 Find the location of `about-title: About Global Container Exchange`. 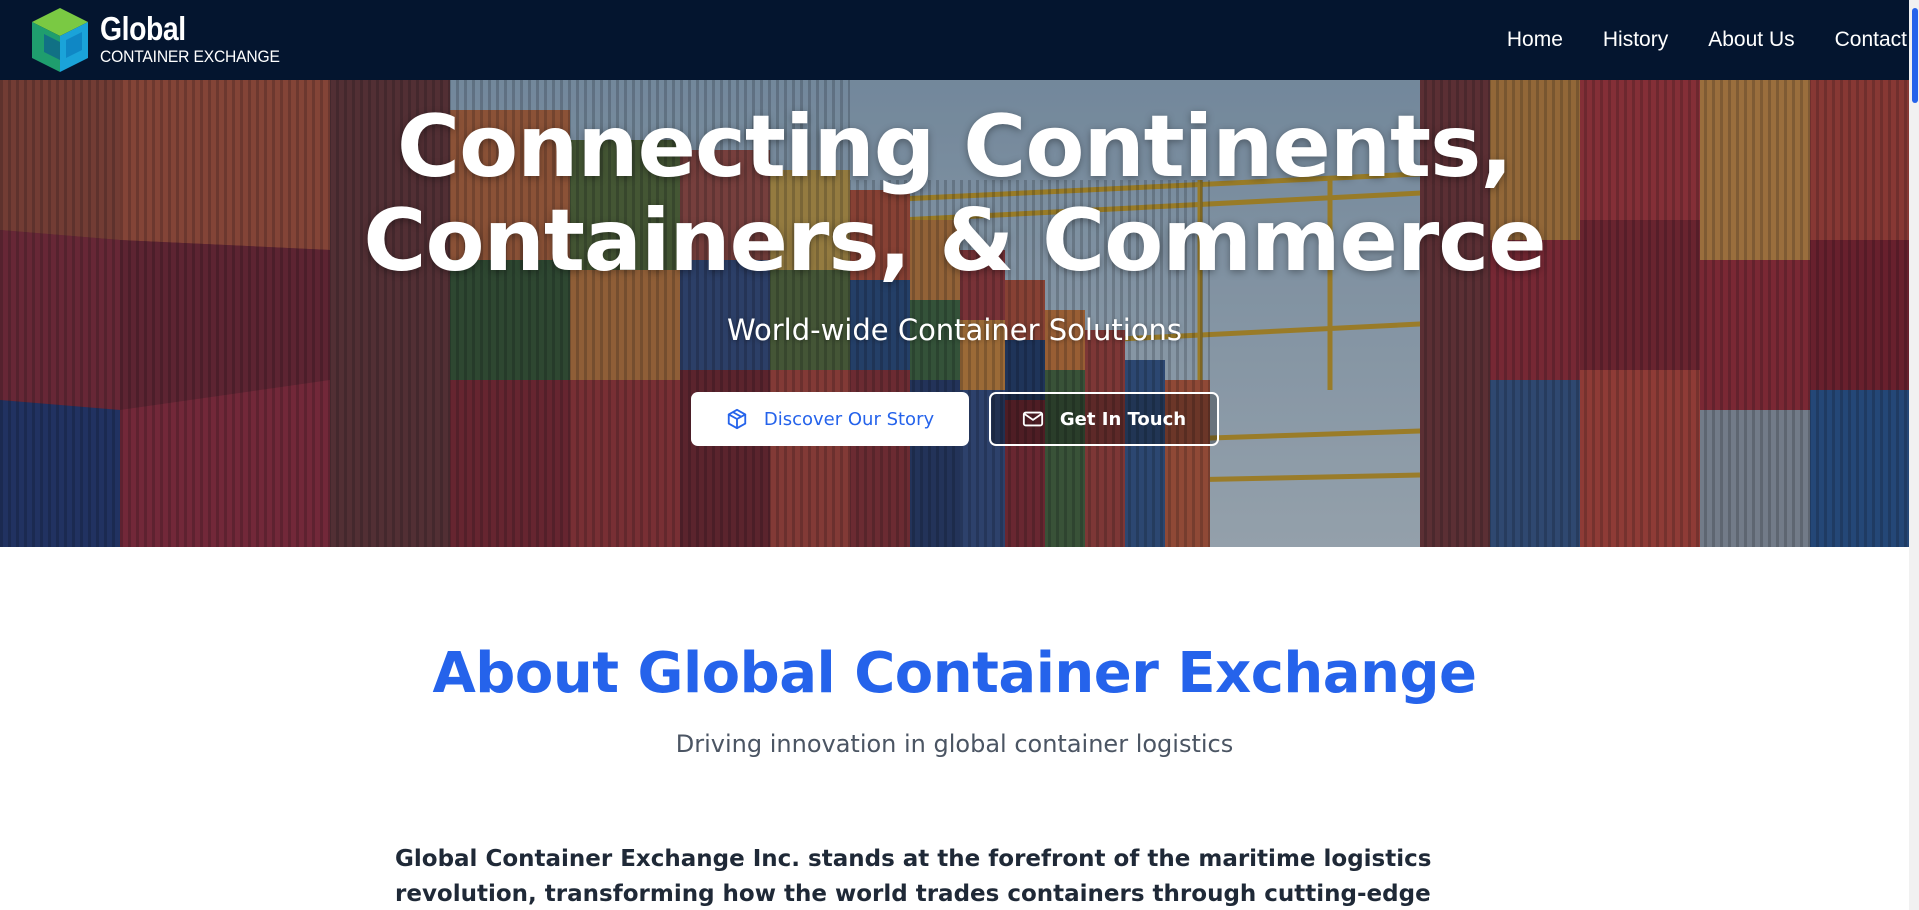

about-title: About Global Container Exchange is located at coordinates (954, 673).